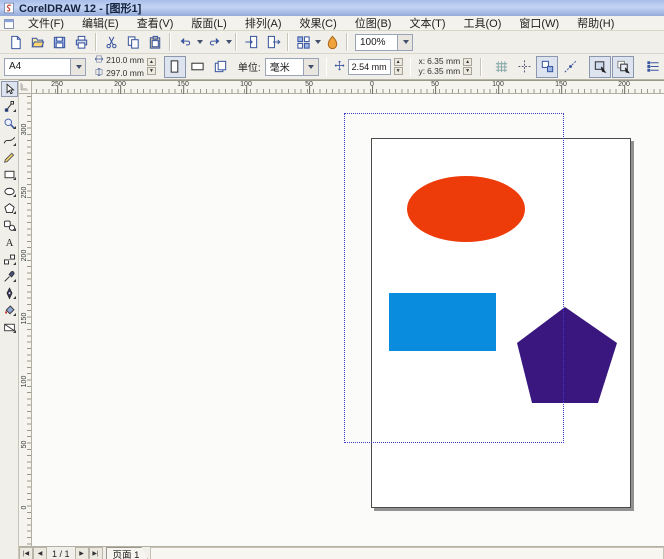 Image resolution: width=664 pixels, height=559 pixels. Describe the element at coordinates (151, 66) in the screenshot. I see `paper-size-spinners: ▲ ▼` at that location.